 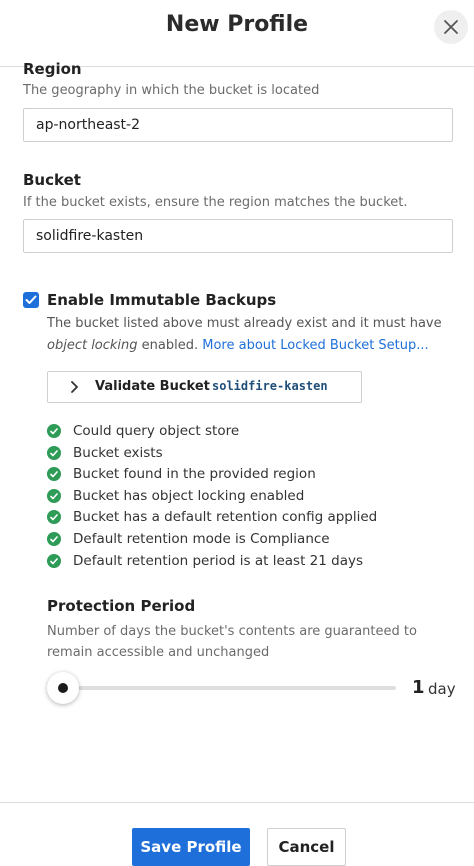 I want to click on region-field-box, so click(x=238, y=125).